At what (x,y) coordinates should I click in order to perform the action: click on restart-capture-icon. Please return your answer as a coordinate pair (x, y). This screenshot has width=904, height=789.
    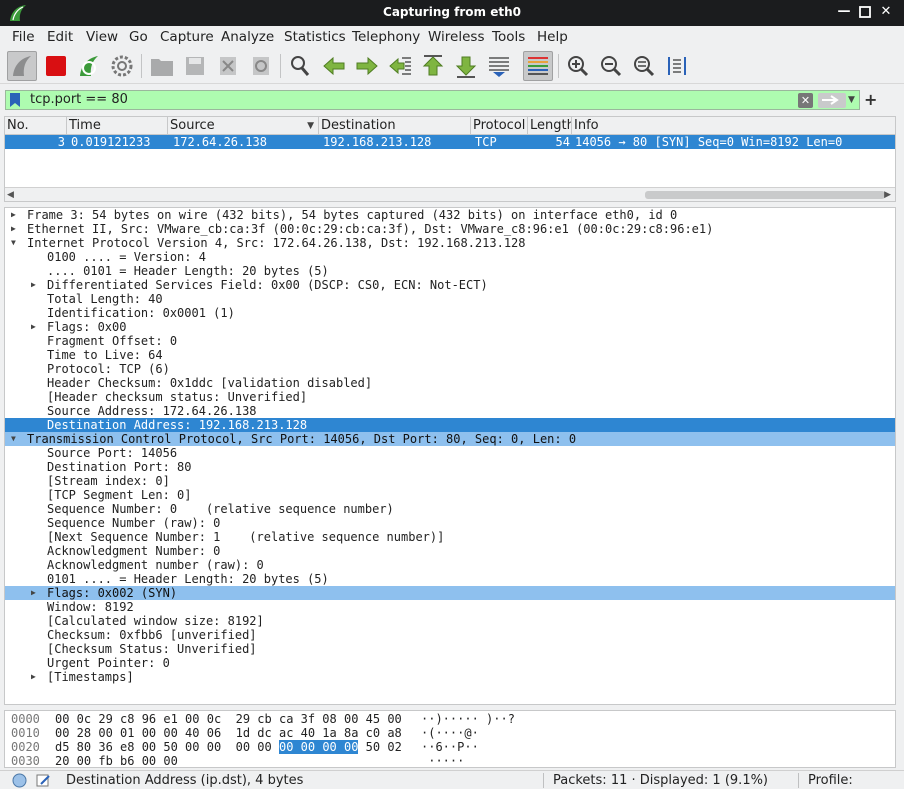
    Looking at the image, I should click on (89, 66).